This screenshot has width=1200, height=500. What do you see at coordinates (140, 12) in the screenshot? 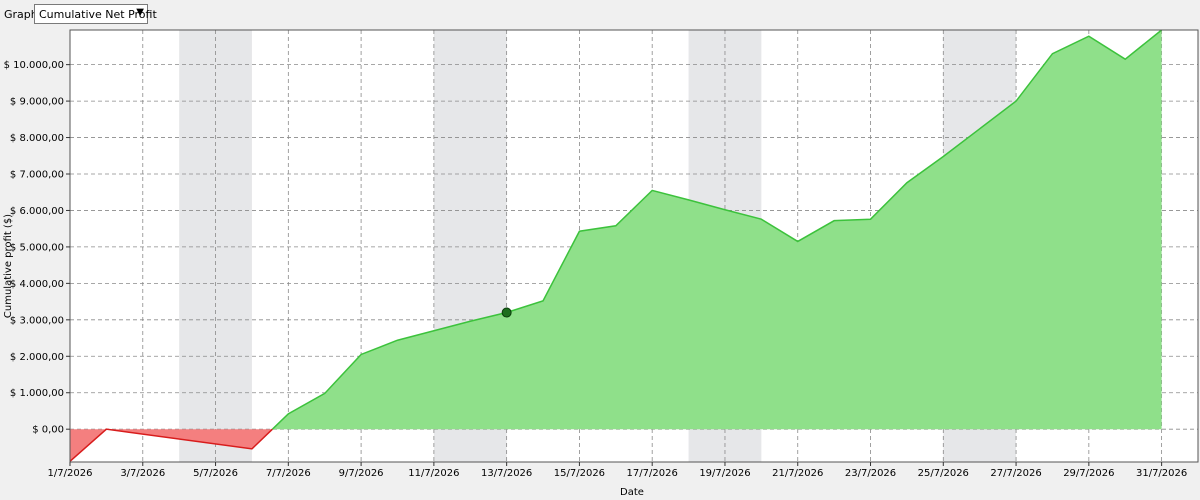
I see `chevron-down-icon: ▼` at bounding box center [140, 12].